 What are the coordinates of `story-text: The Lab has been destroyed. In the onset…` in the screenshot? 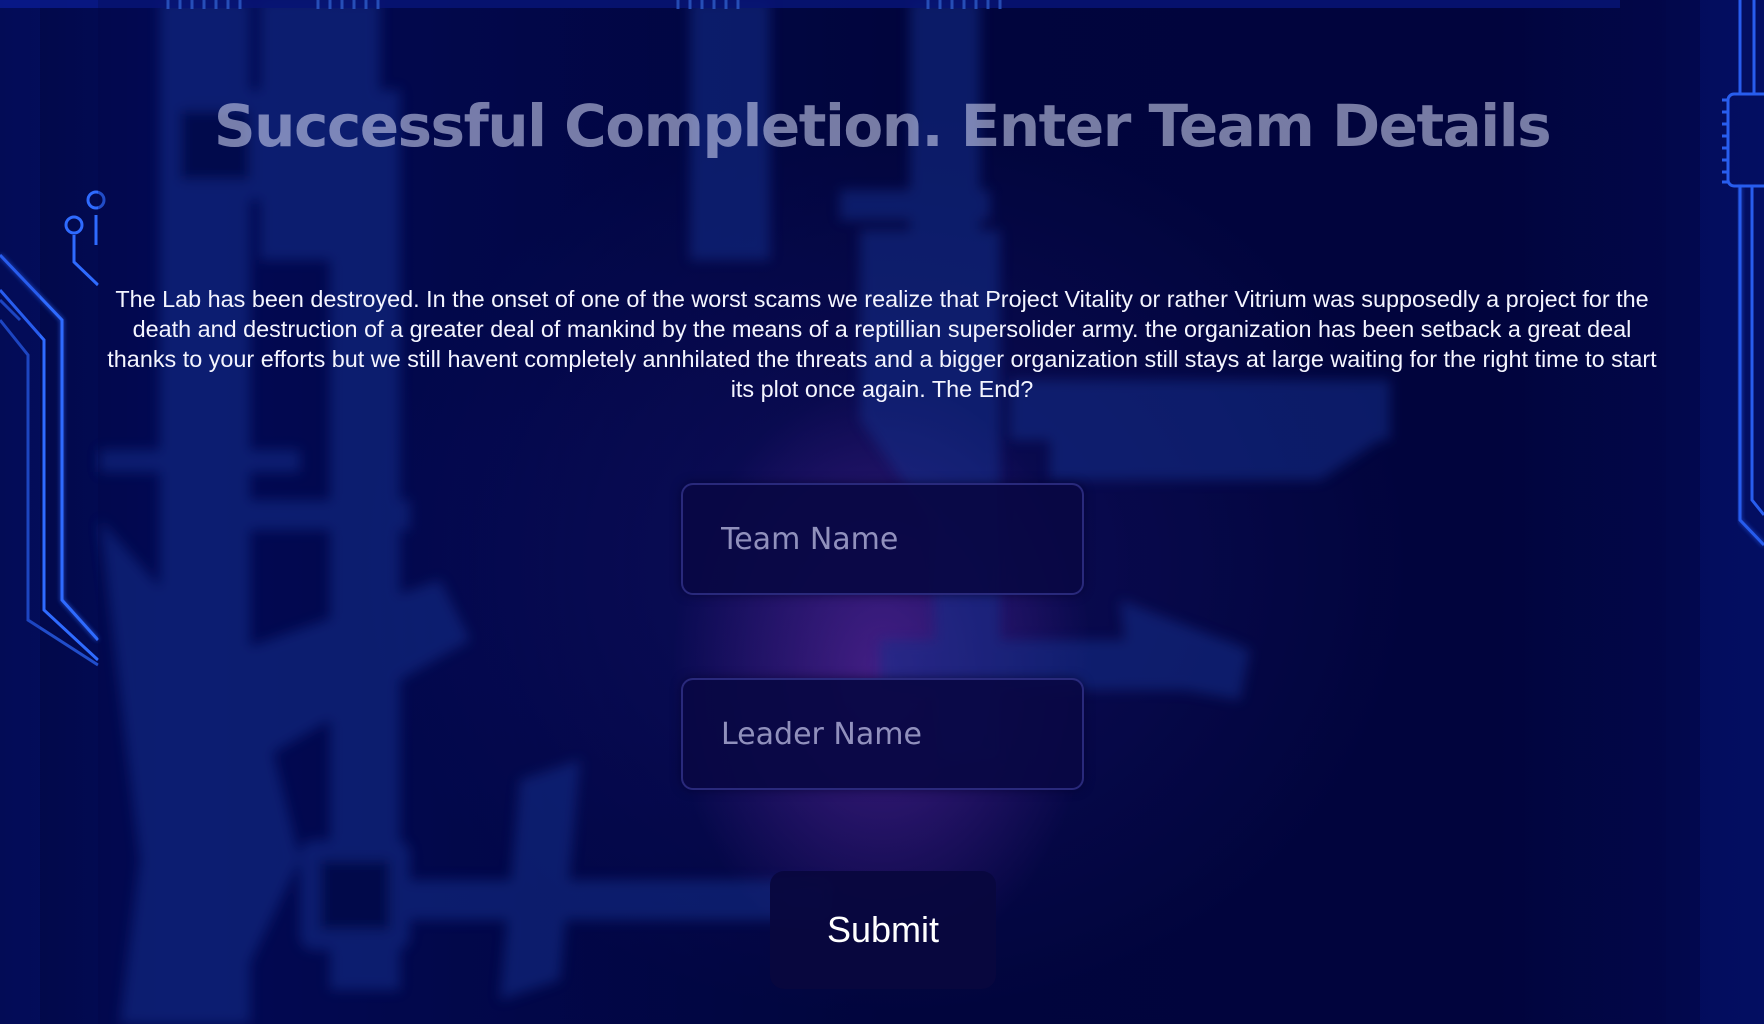 It's located at (882, 344).